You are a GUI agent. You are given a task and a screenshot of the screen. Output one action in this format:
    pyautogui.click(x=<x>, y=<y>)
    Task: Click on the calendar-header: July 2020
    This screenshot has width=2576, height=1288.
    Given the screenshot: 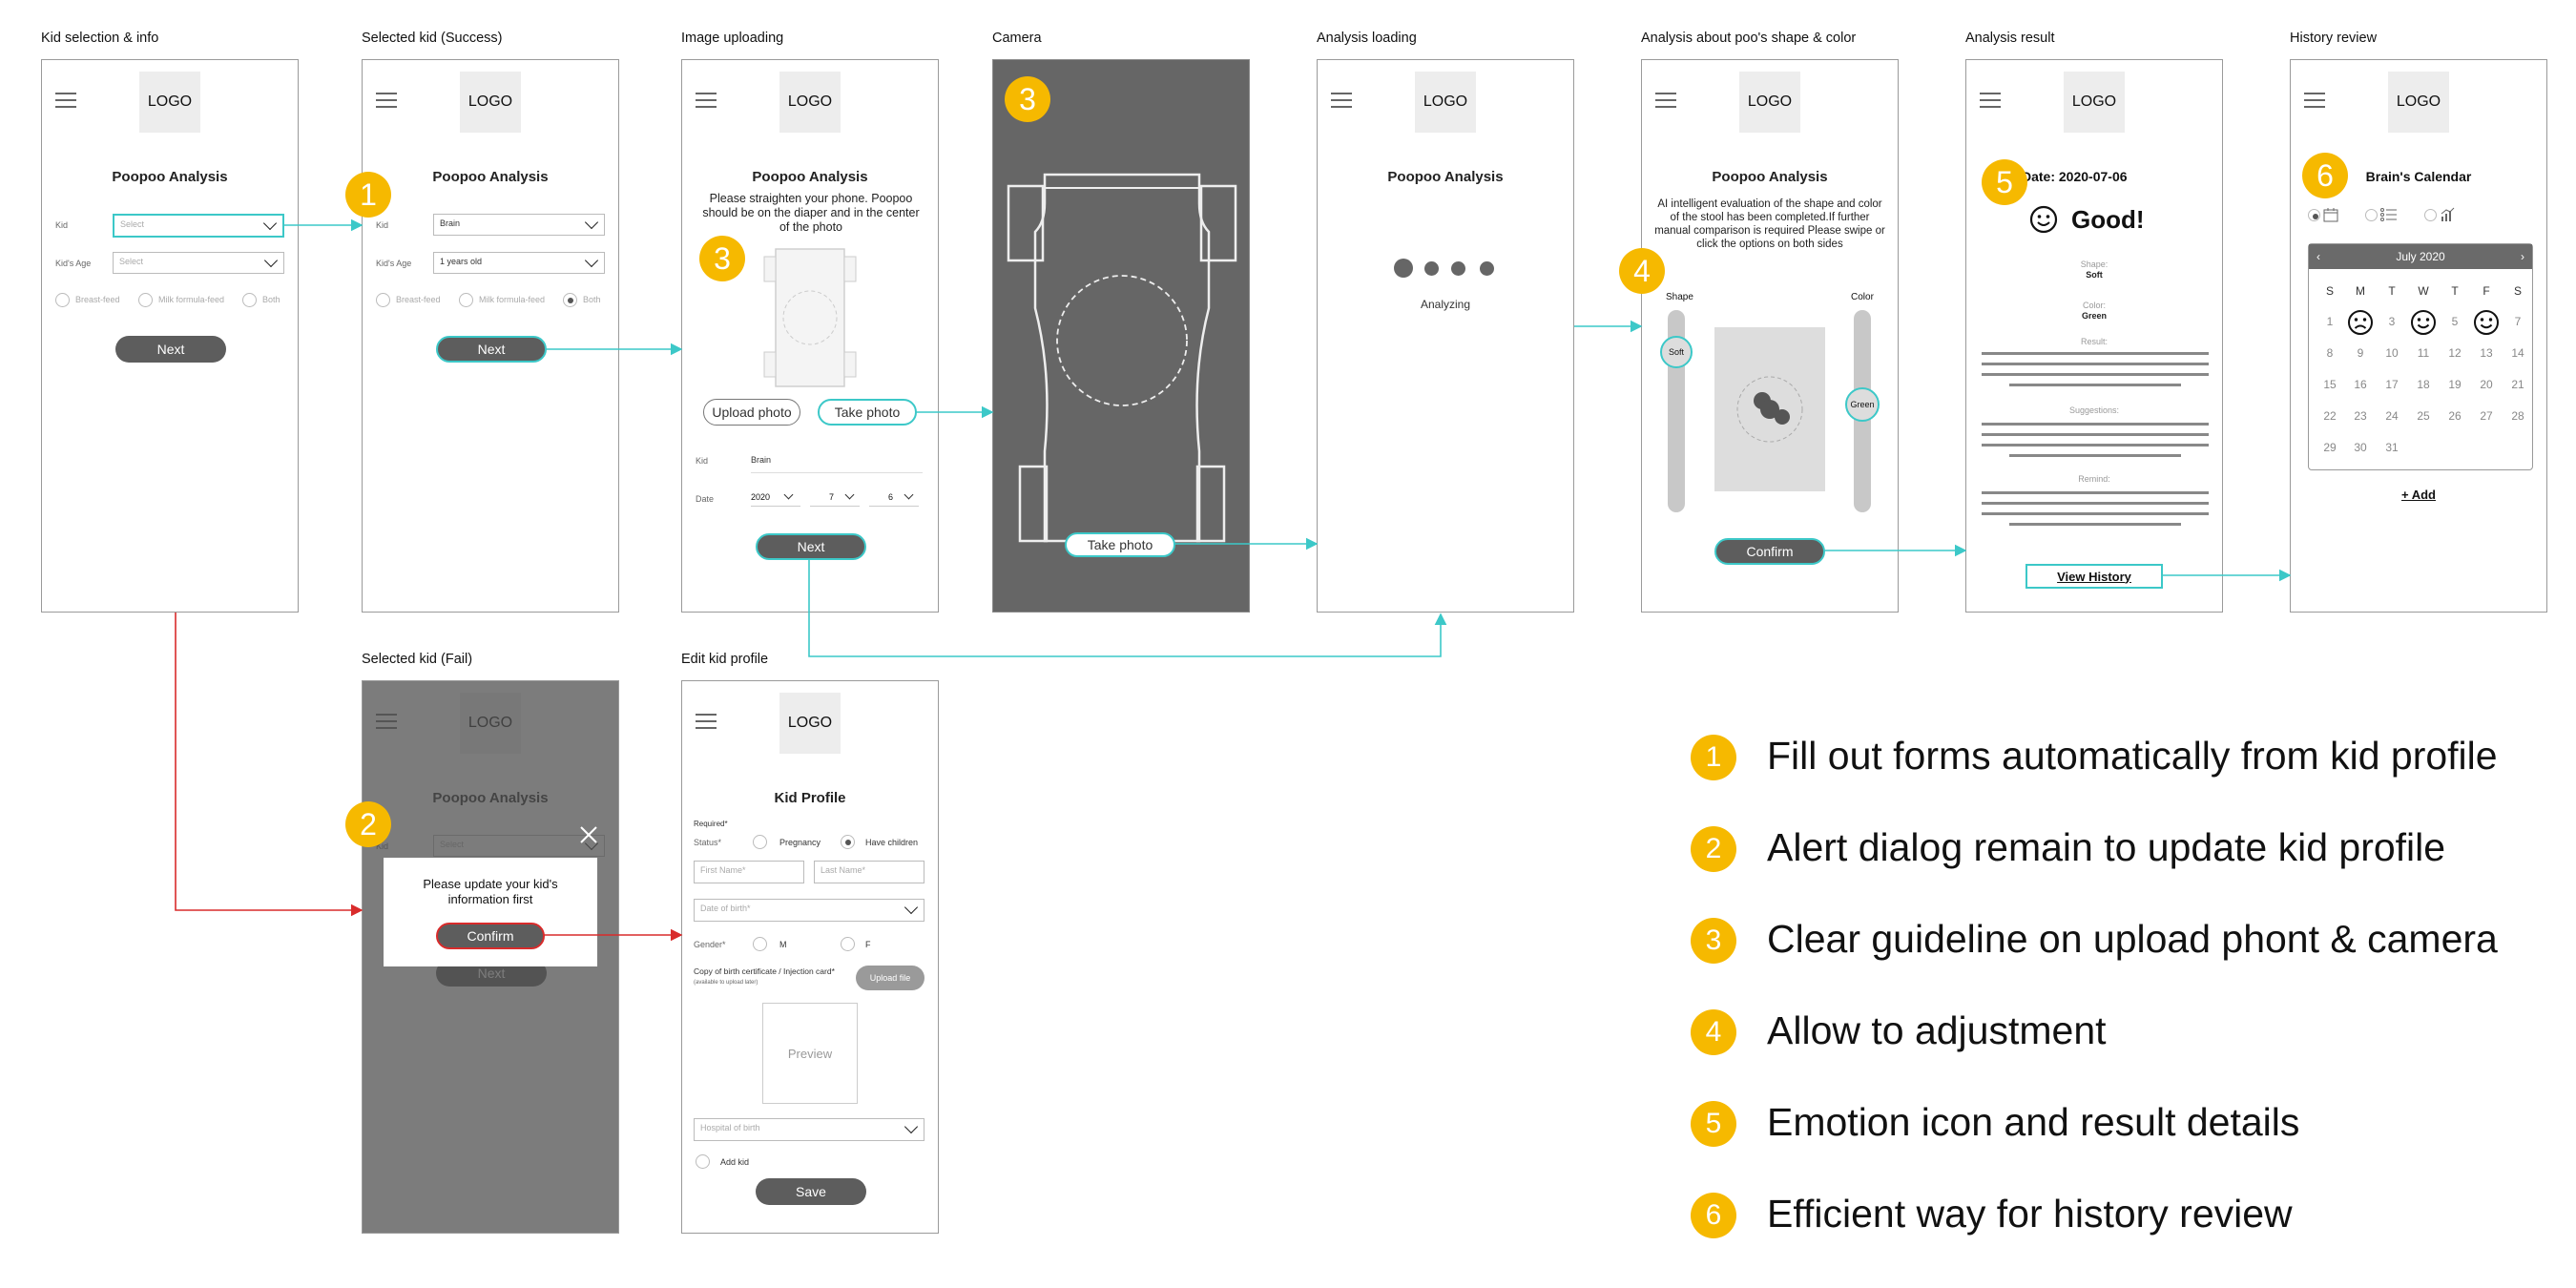 What is the action you would take?
    pyautogui.click(x=2420, y=256)
    